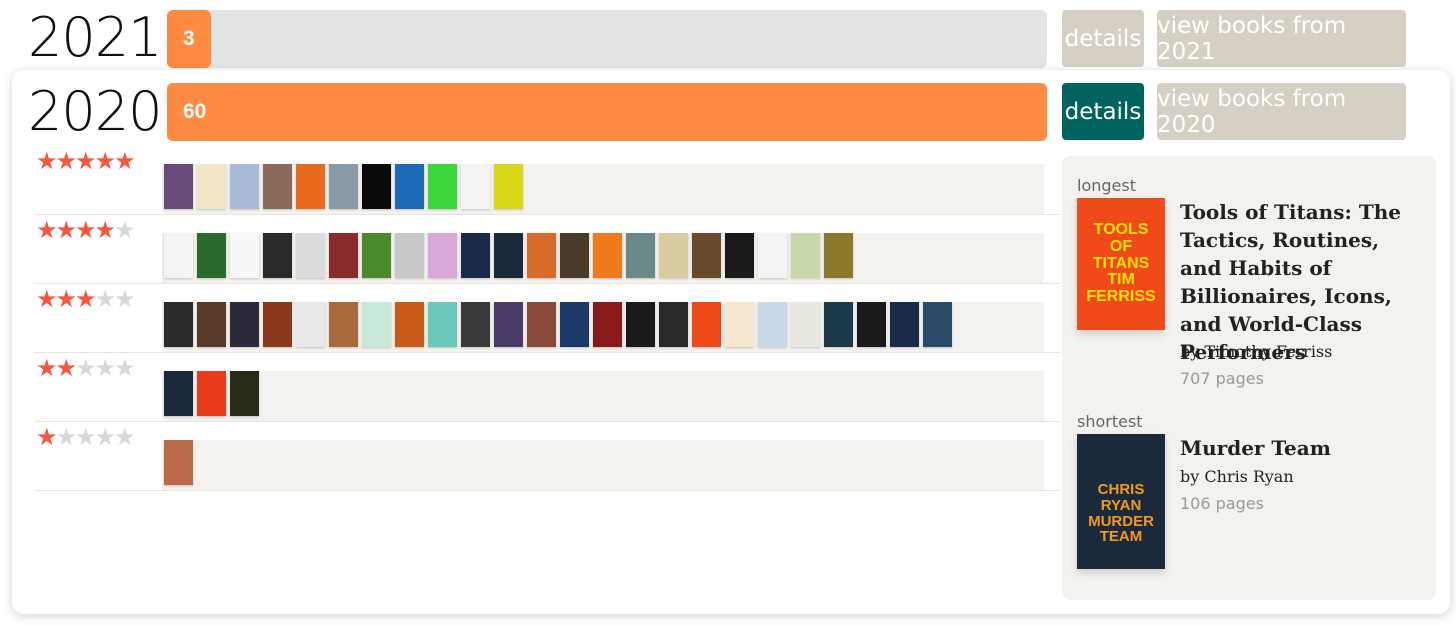 The height and width of the screenshot is (626, 1456). What do you see at coordinates (1256, 351) in the screenshot?
I see `longest-book-author: by Timothy Ferriss` at bounding box center [1256, 351].